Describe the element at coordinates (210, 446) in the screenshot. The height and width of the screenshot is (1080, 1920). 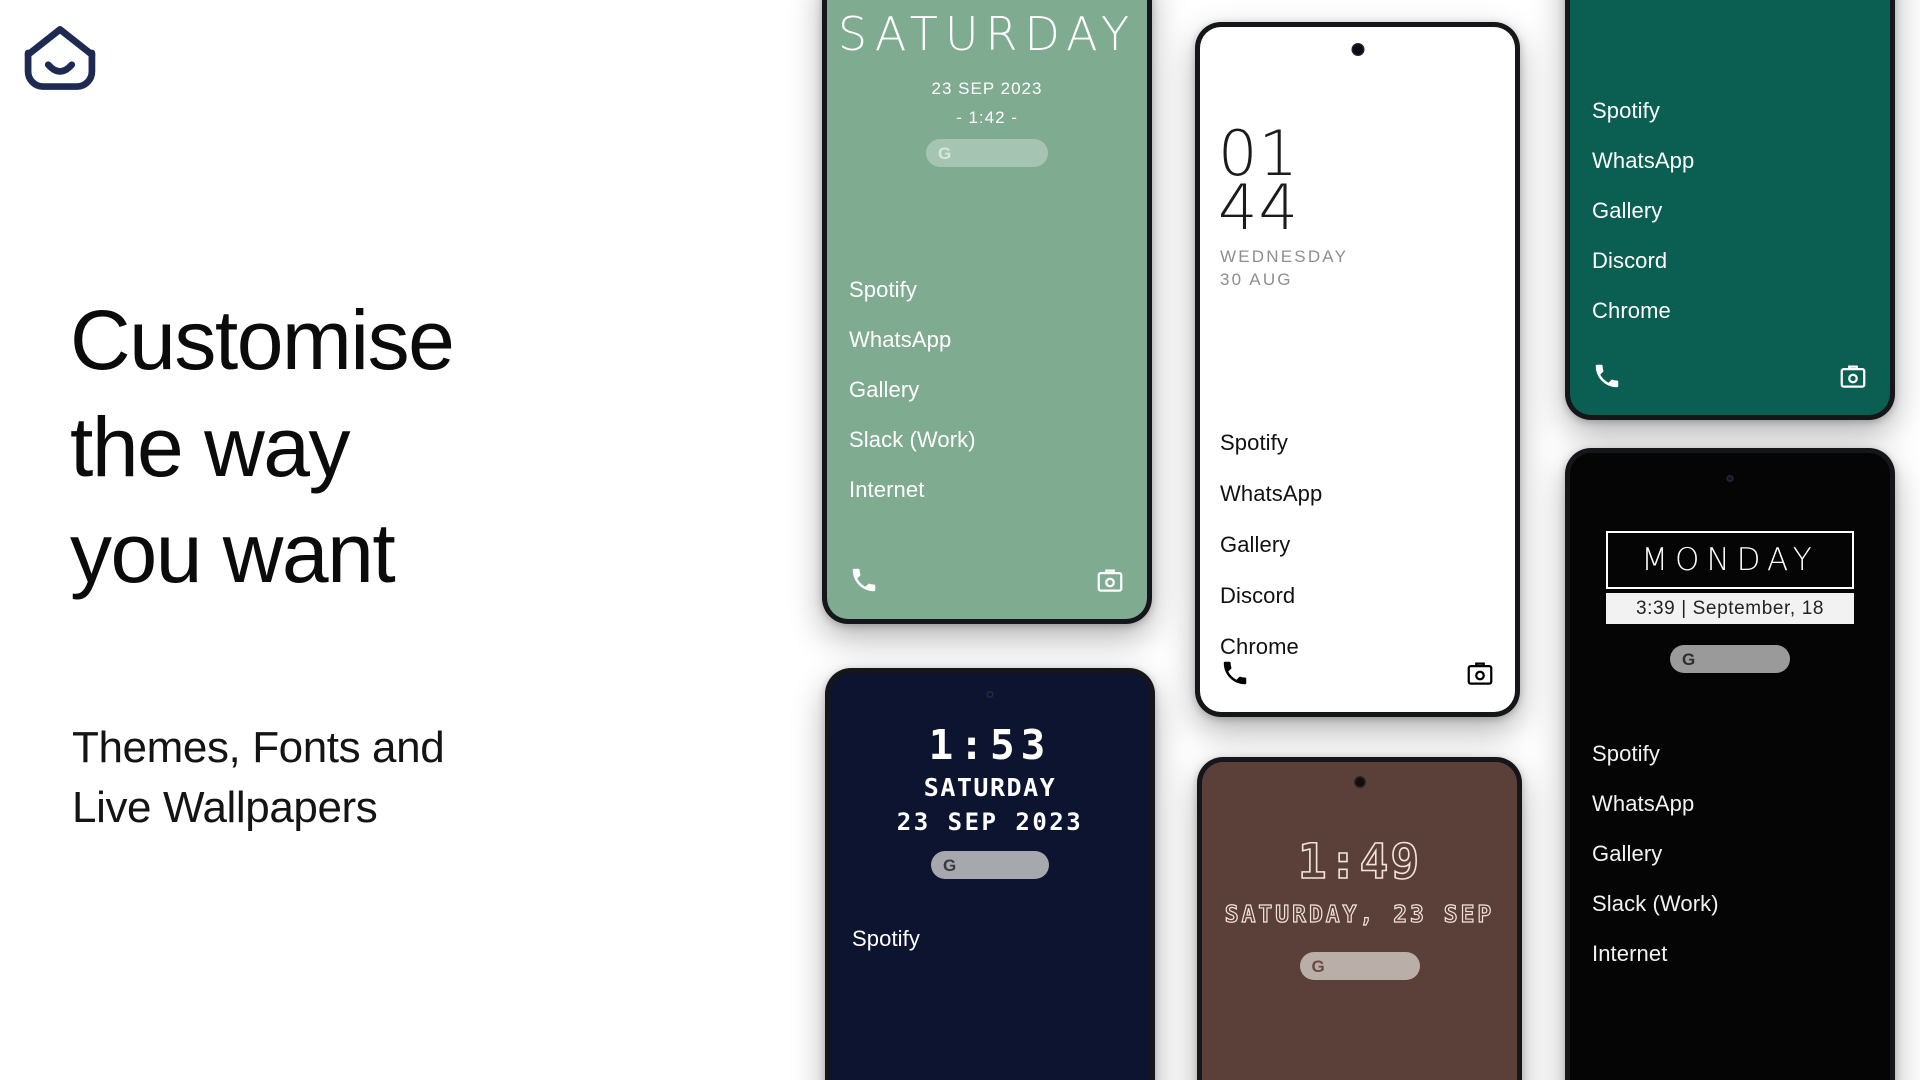
I see `headline-line-2: the way` at that location.